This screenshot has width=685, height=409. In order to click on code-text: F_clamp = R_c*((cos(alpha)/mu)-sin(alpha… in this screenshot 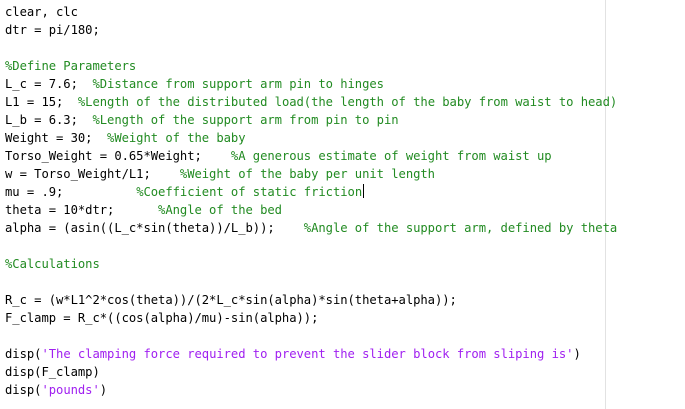, I will do `click(162, 318)`.